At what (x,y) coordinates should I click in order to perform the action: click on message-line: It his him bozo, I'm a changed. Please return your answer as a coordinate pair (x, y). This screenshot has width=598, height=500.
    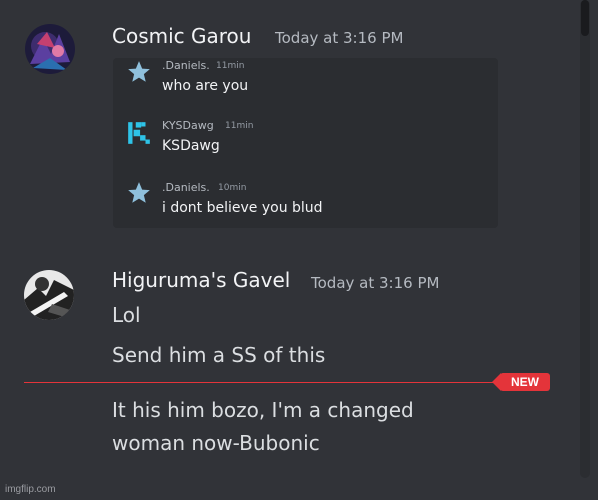
    Looking at the image, I should click on (263, 410).